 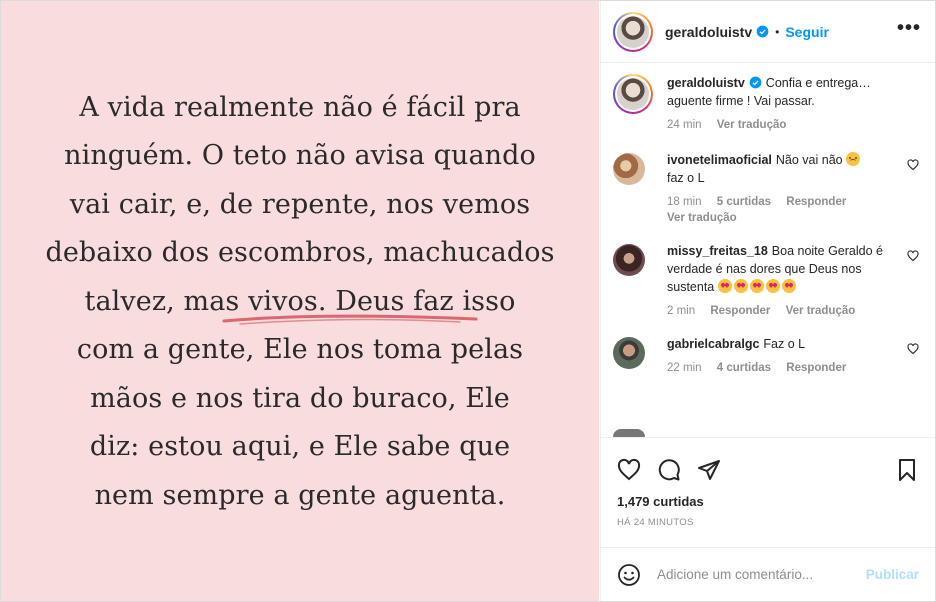 What do you see at coordinates (669, 470) in the screenshot?
I see `comment-bubble-icon` at bounding box center [669, 470].